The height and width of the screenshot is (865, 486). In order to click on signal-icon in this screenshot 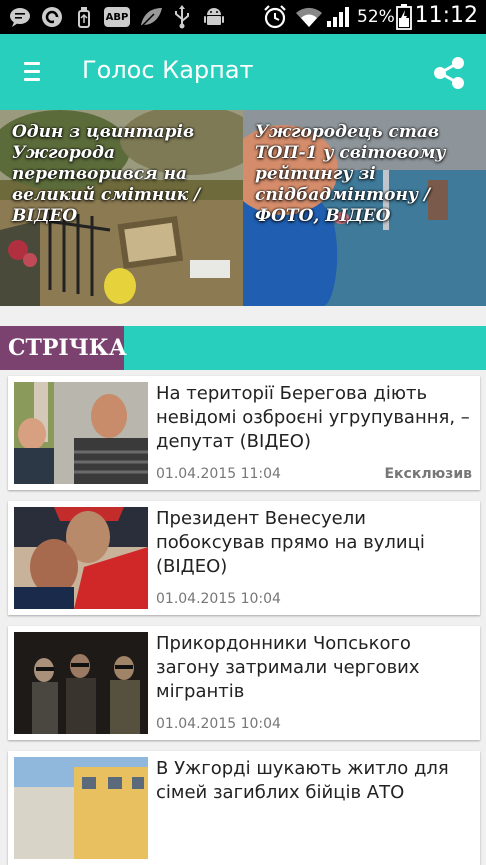, I will do `click(339, 17)`.